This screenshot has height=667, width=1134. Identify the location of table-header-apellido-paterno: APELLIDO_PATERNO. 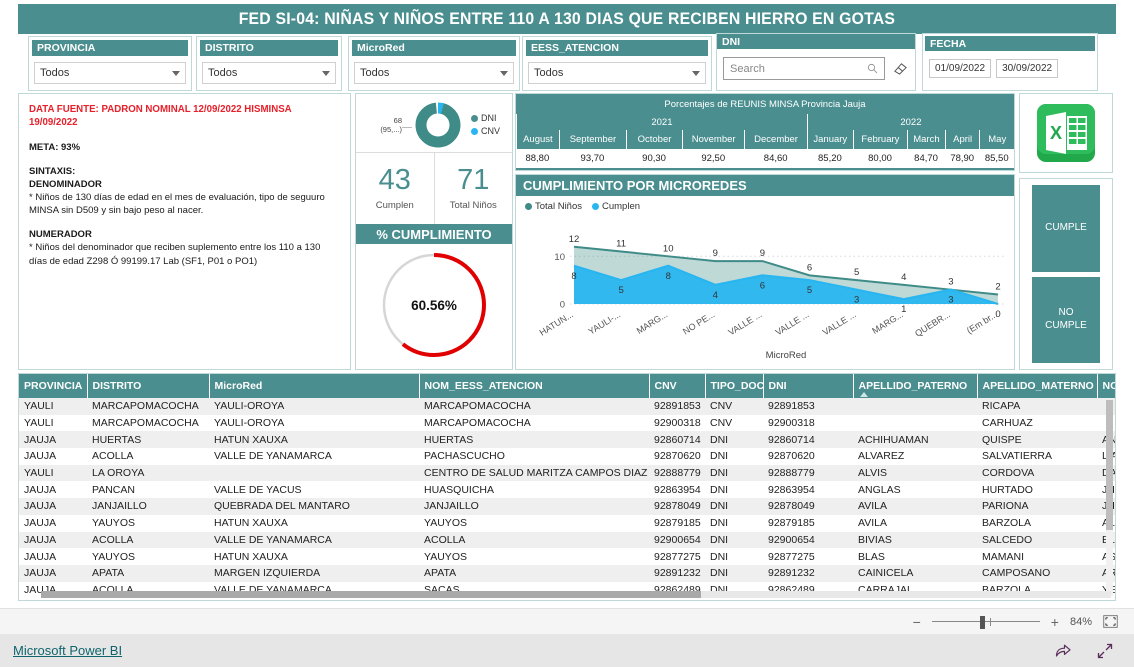
(915, 386).